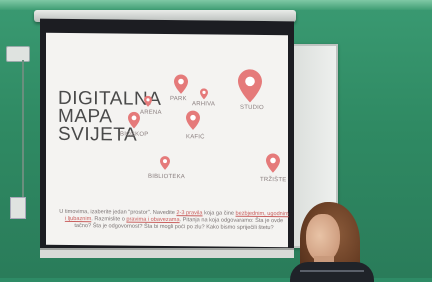 The width and height of the screenshot is (432, 282). I want to click on wall-cable, so click(23, 130).